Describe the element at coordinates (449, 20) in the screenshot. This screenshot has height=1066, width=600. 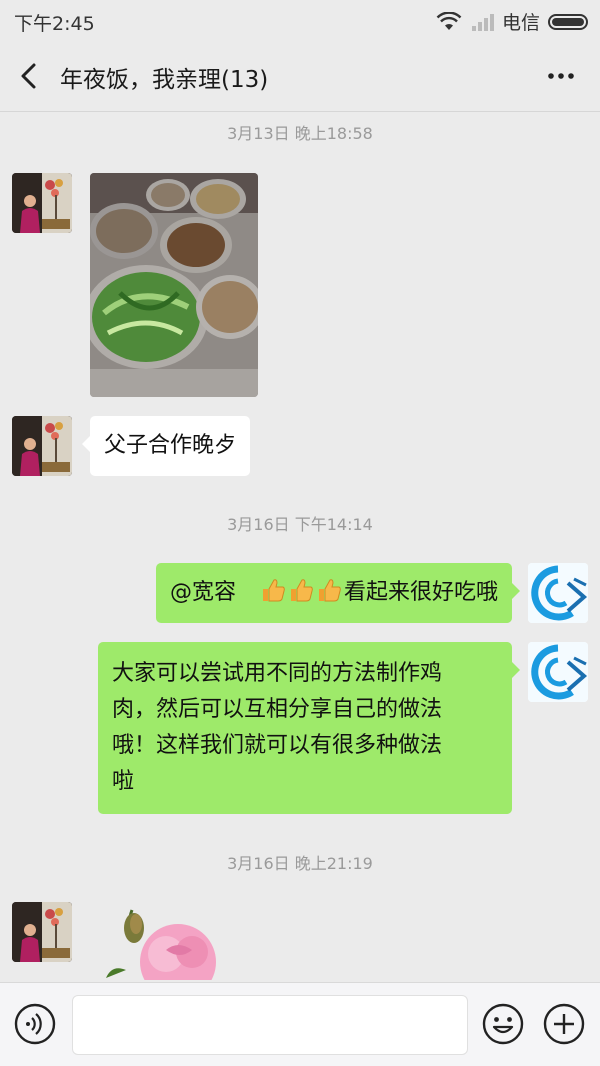
I see `wifi-icon` at that location.